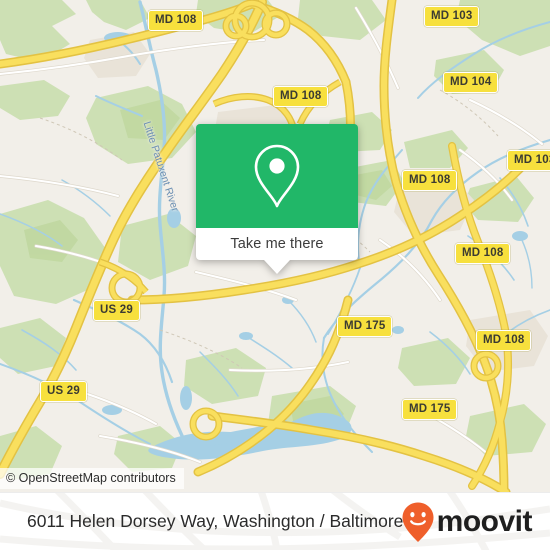 Image resolution: width=550 pixels, height=550 pixels. I want to click on shield-us-29-n: US 29, so click(116, 310).